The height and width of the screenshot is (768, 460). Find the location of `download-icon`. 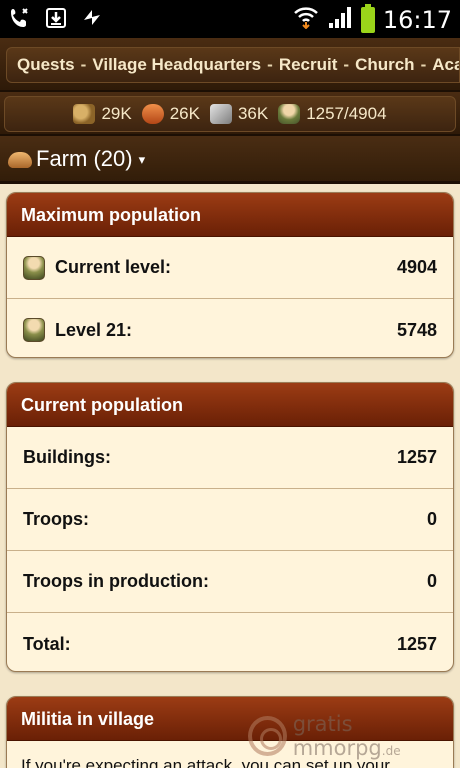

download-icon is located at coordinates (56, 18).